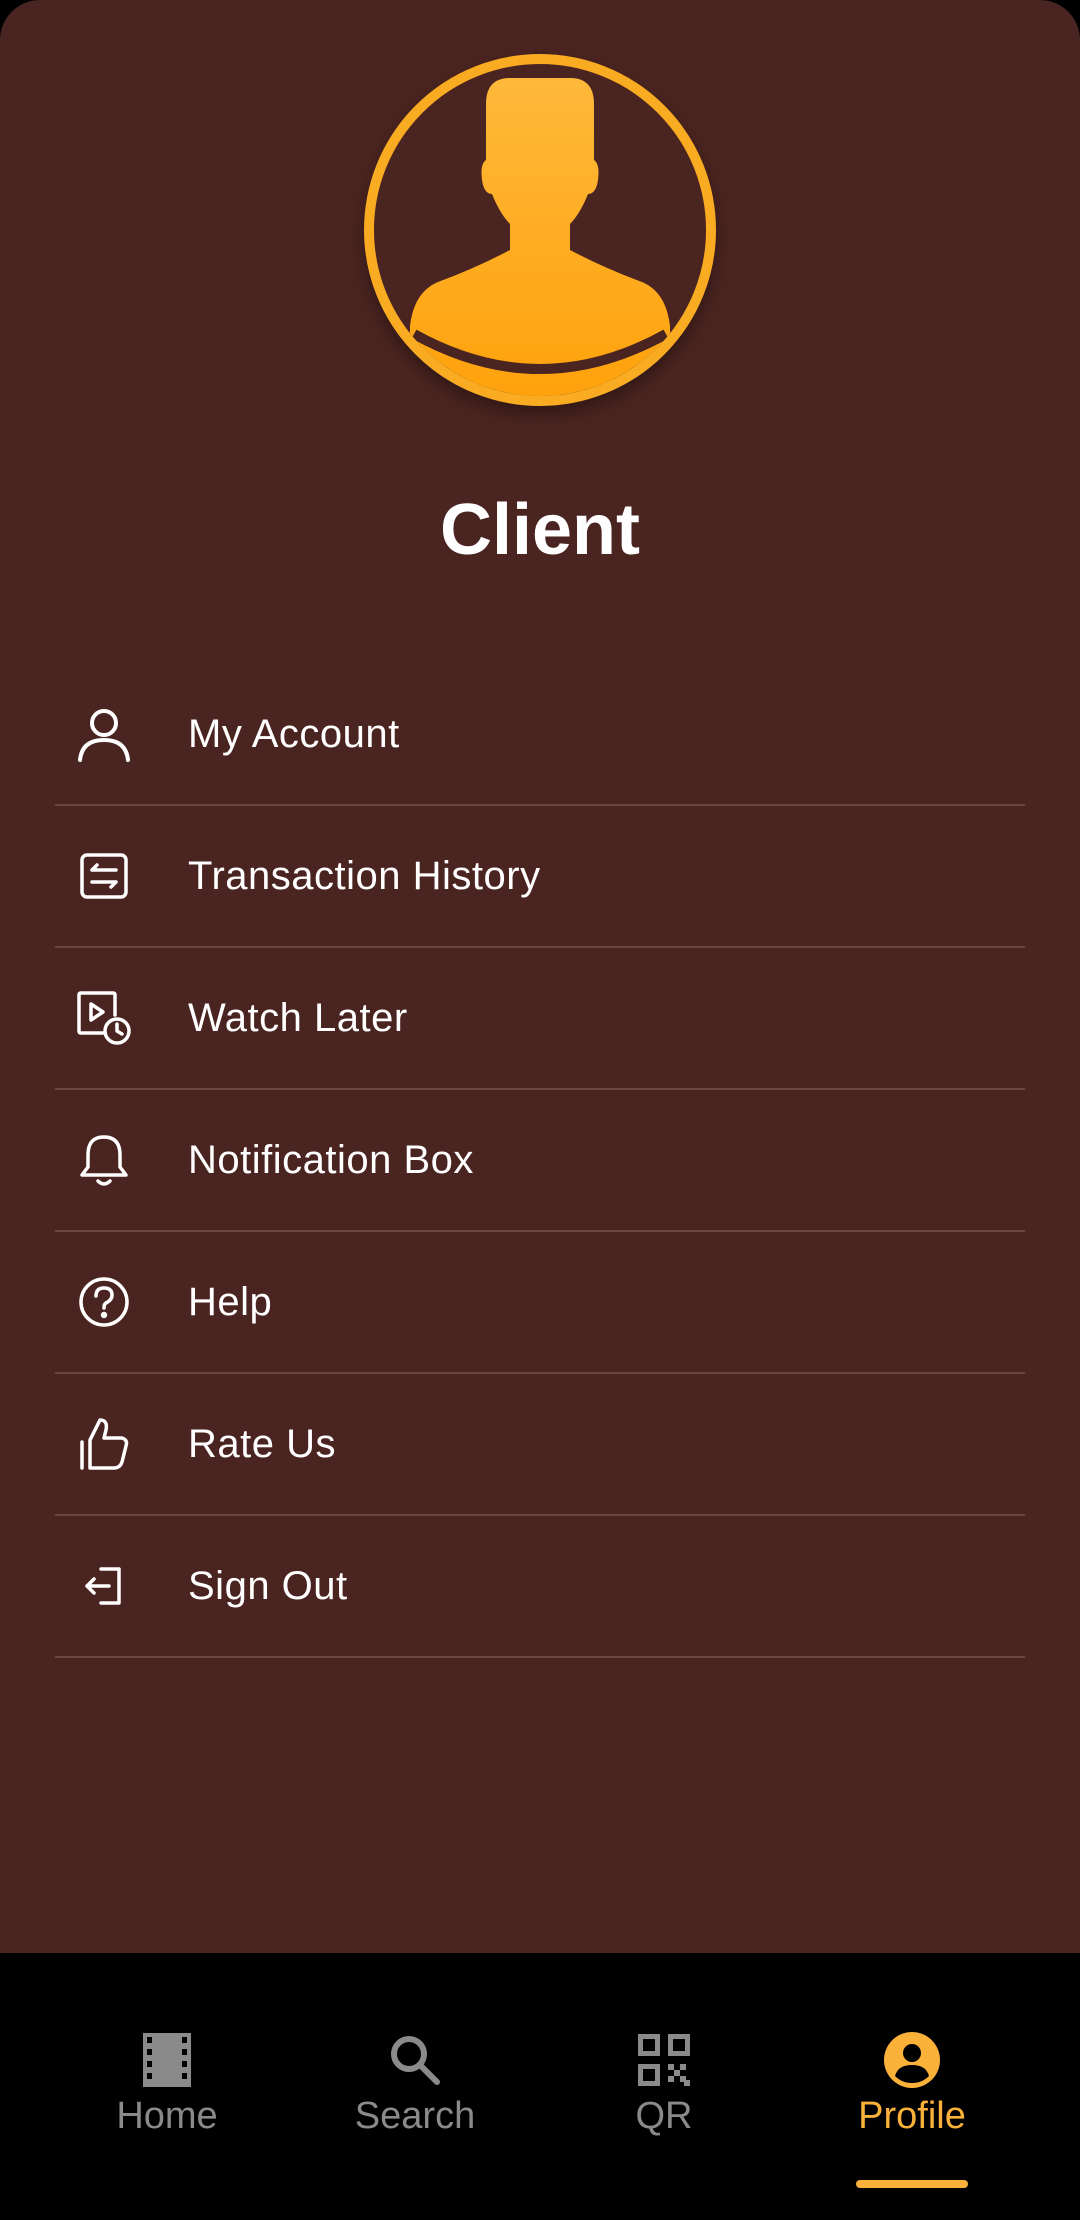  I want to click on menu-item-label: Help, so click(230, 1301).